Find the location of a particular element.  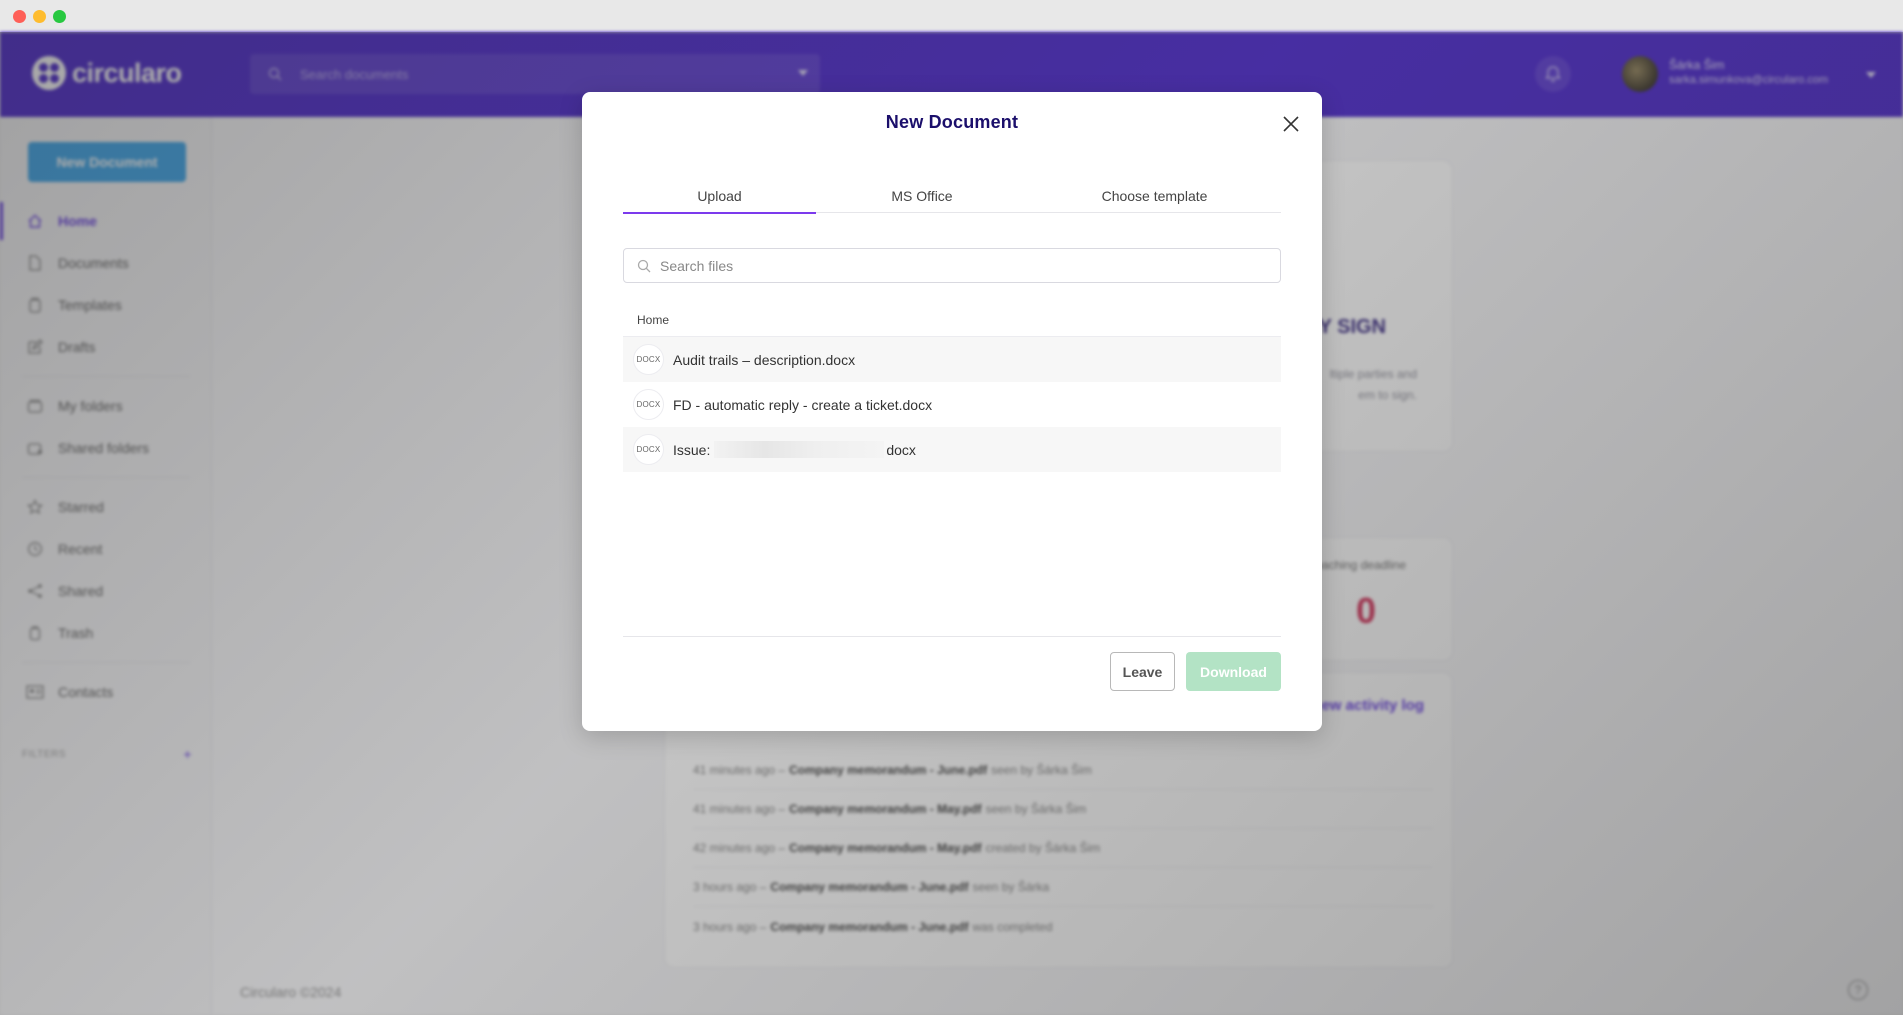

window-close-button is located at coordinates (19, 16).